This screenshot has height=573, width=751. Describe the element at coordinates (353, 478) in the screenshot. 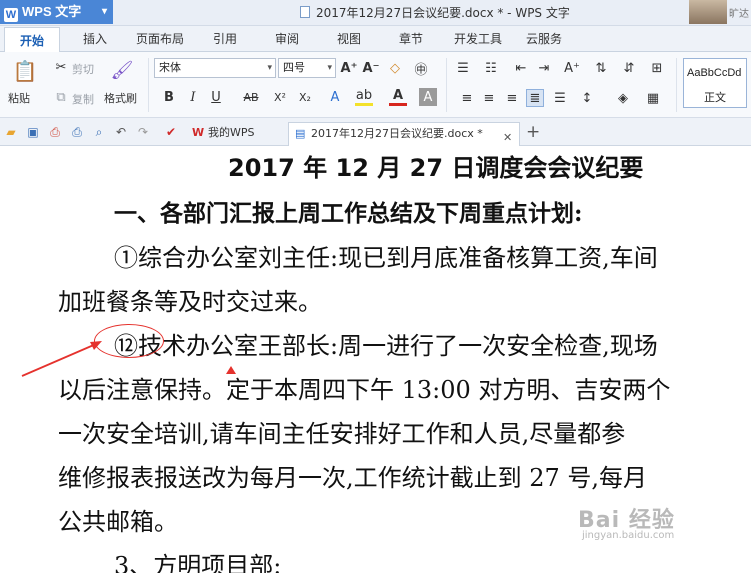

I see `paragraph-line: 维修报表报送改为每月一次,工作统计截止到 27 号,每月` at that location.